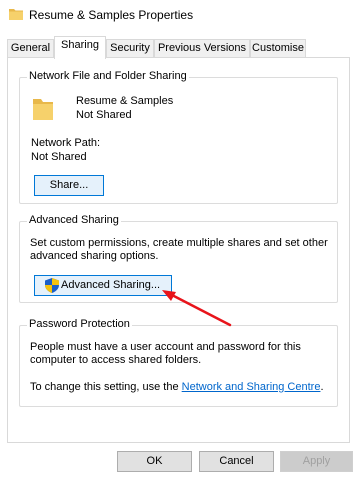  What do you see at coordinates (116, 360) in the screenshot?
I see `password-protection-line: computer to access shared folders.` at bounding box center [116, 360].